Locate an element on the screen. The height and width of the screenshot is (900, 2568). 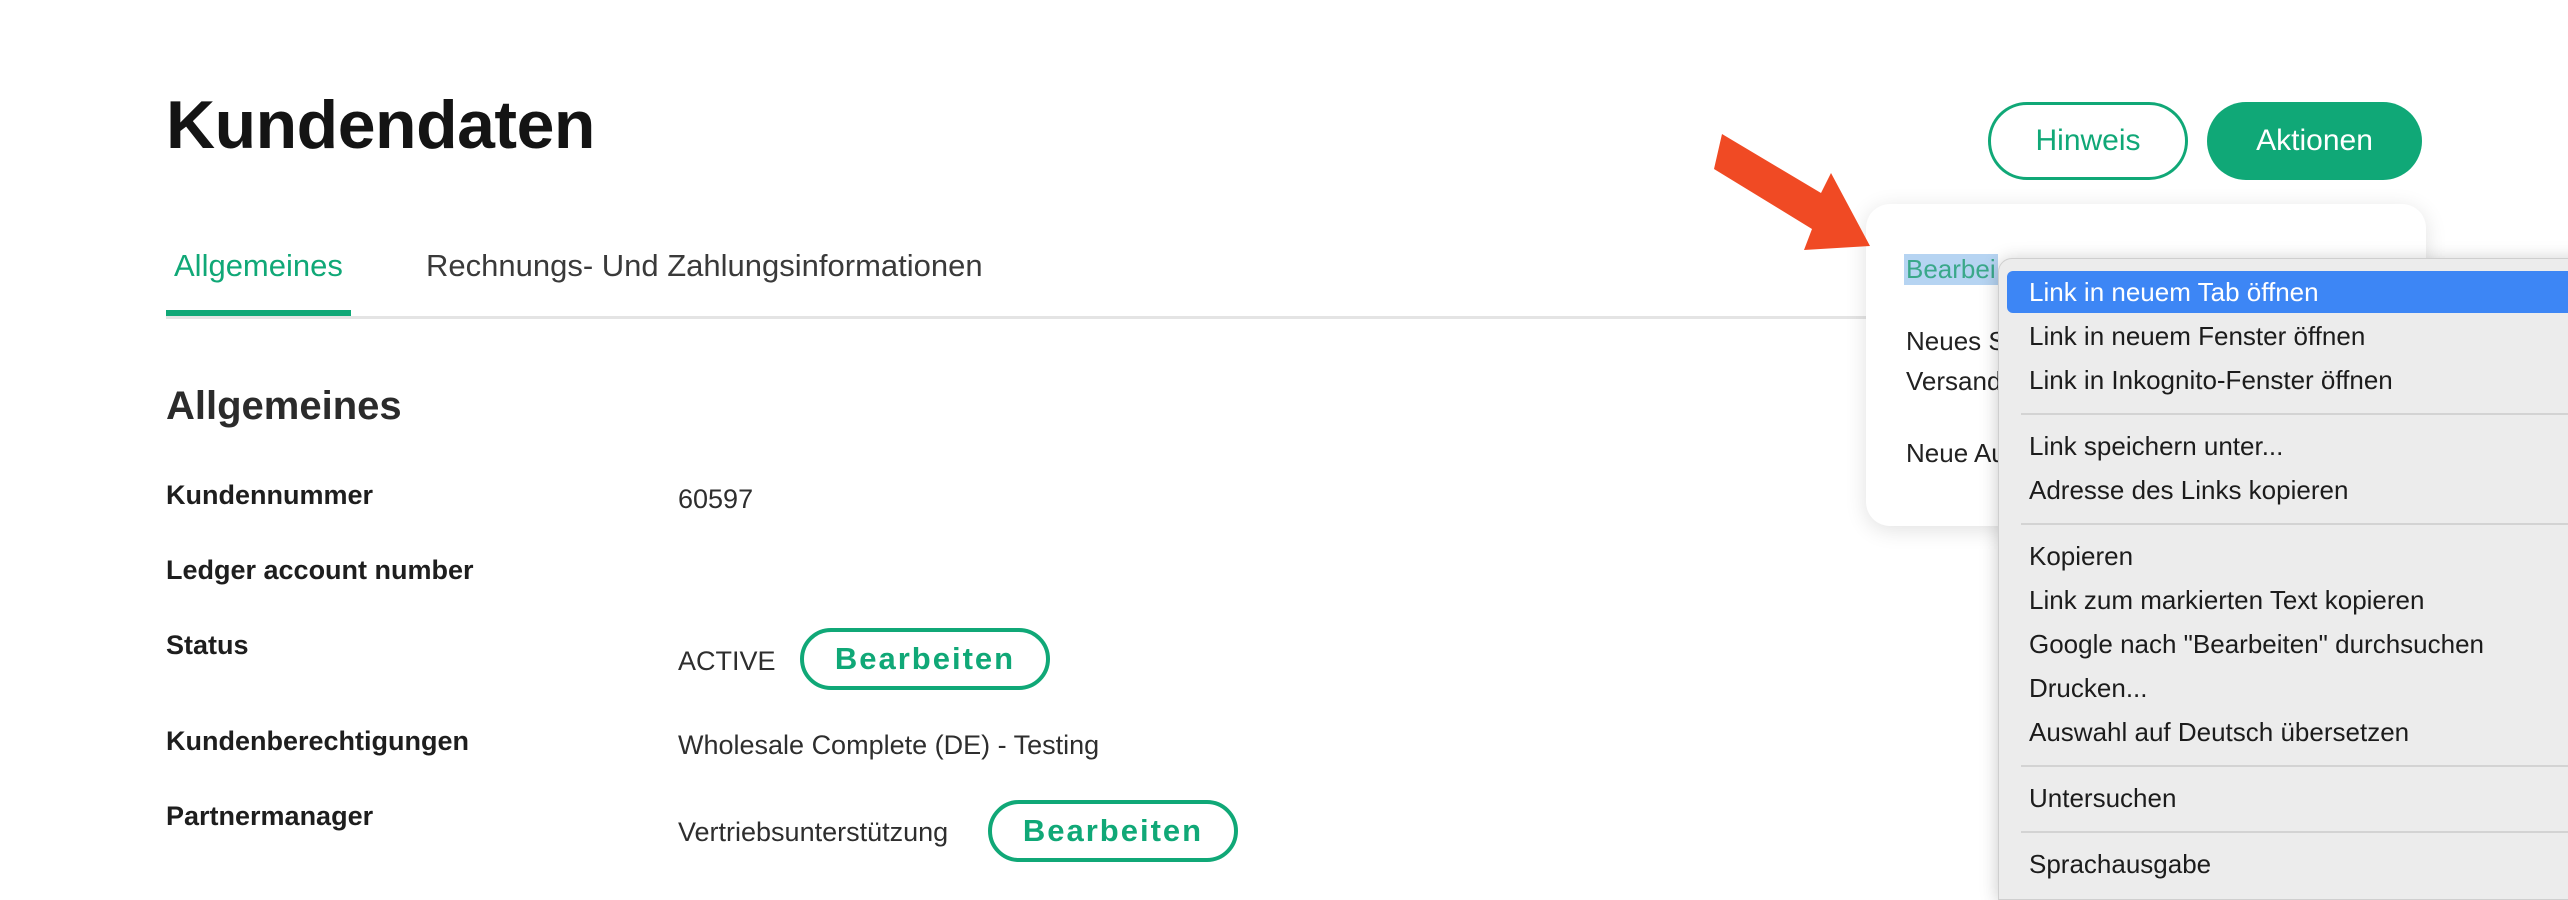
context-menu-item-inspect: Untersuchen is located at coordinates (2287, 798).